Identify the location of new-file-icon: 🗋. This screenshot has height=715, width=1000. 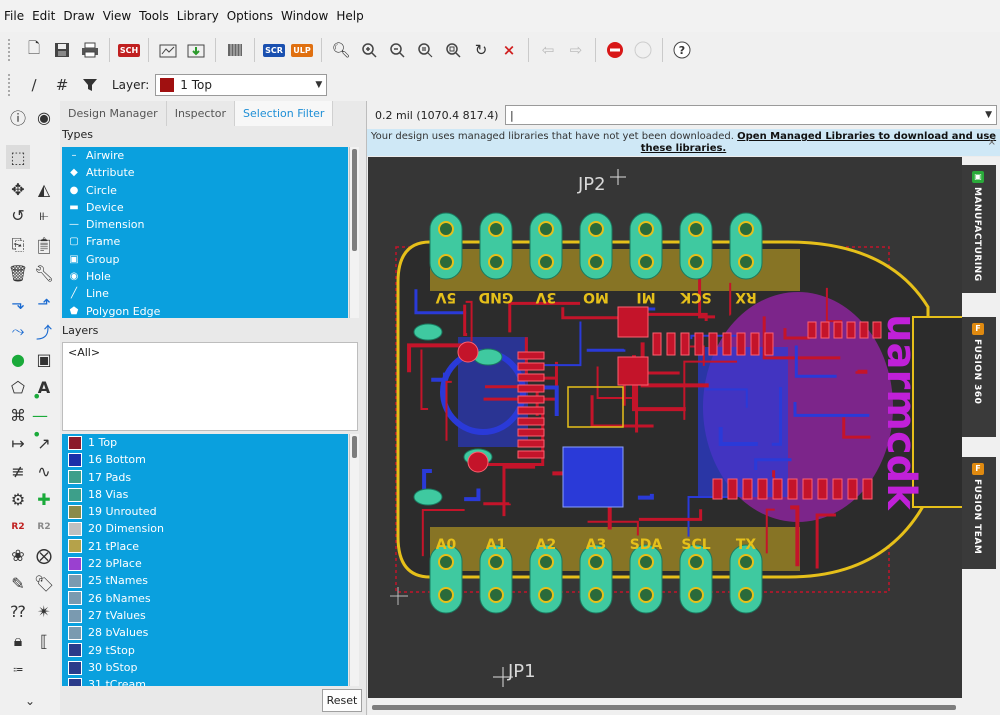
(34, 50).